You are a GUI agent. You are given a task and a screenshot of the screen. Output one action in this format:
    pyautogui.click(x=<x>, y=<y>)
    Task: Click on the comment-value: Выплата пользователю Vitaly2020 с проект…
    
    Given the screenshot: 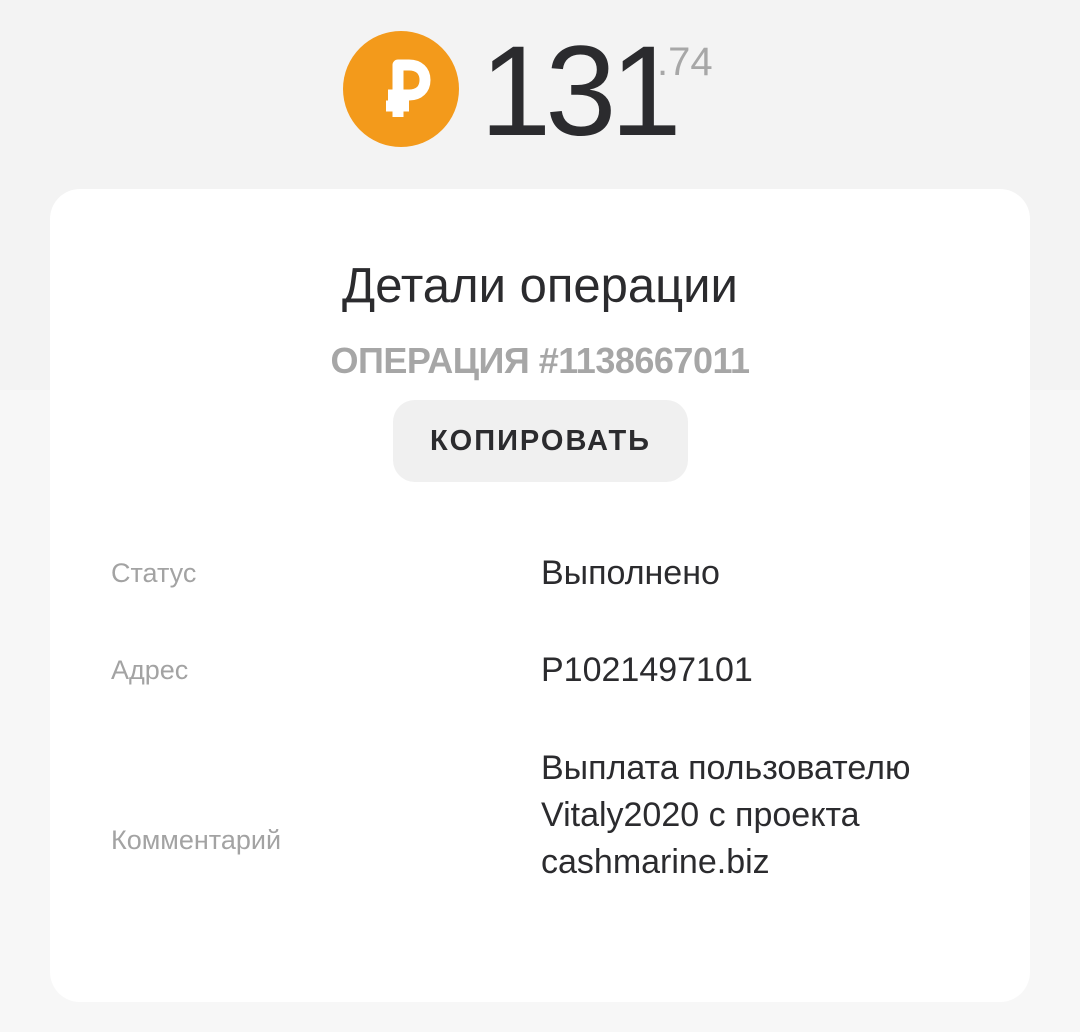 What is the action you would take?
    pyautogui.click(x=726, y=815)
    